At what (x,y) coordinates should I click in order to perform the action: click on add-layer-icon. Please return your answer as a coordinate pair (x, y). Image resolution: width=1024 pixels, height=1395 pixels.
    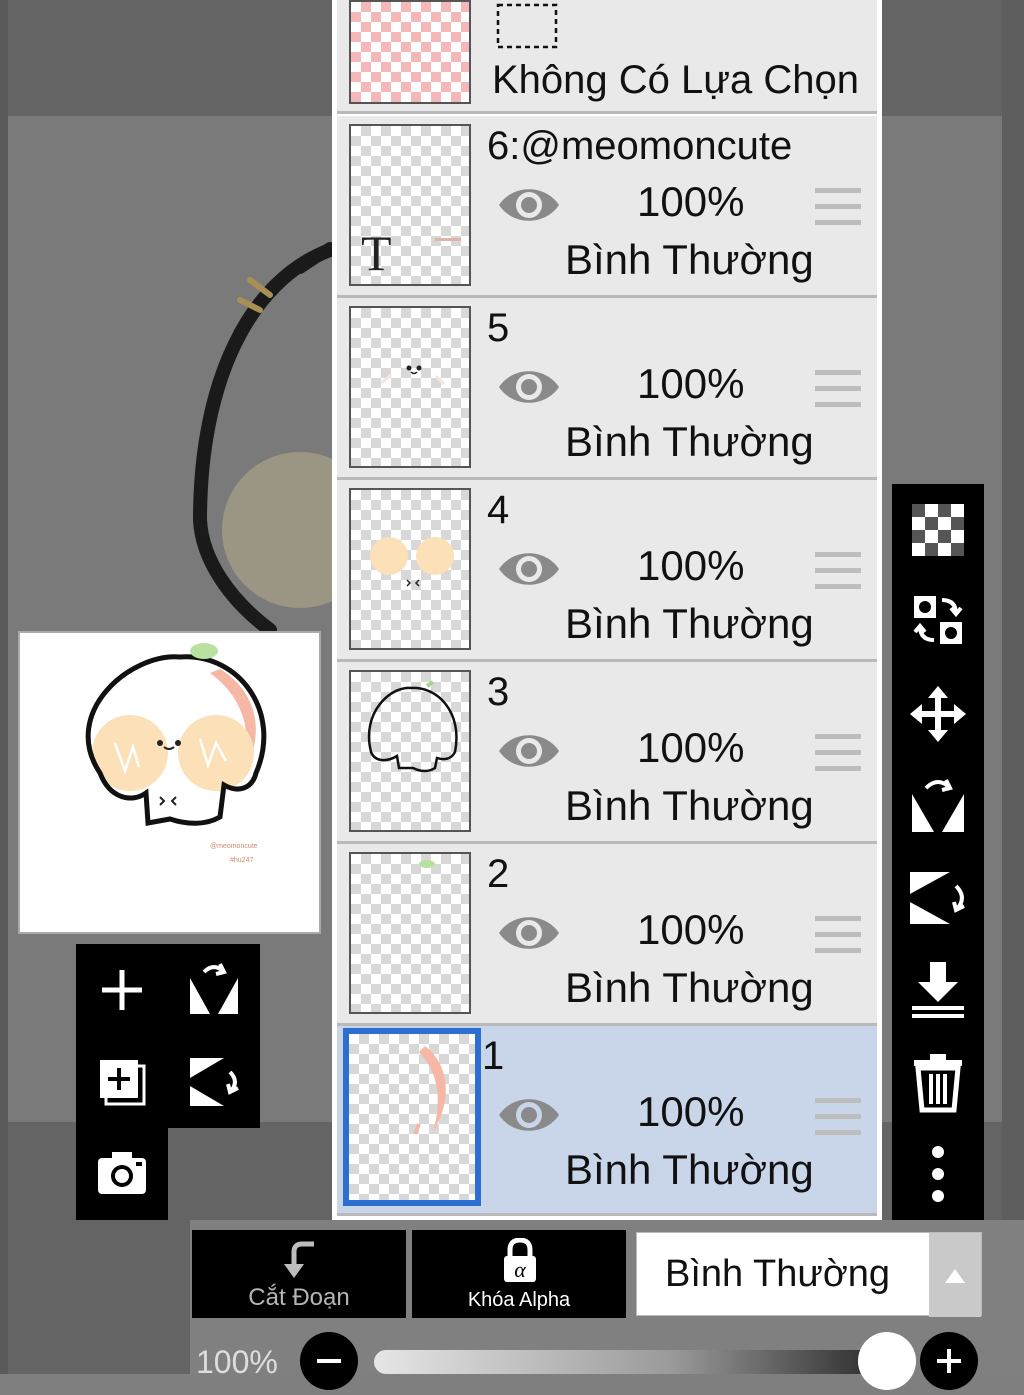
    Looking at the image, I should click on (122, 990).